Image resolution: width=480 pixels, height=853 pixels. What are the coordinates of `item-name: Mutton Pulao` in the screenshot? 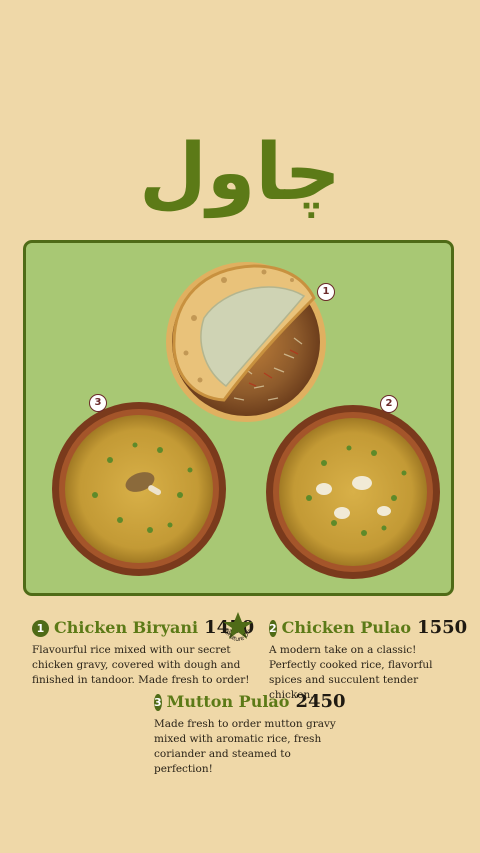 It's located at (228, 701).